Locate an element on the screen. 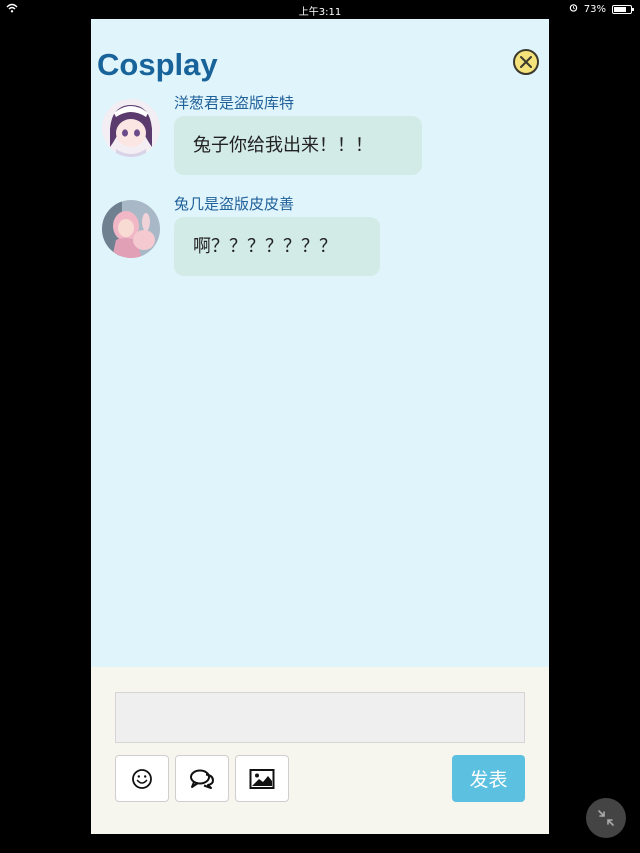 The image size is (640, 853). message-username: 兔几是盗版皮皮善 is located at coordinates (234, 204).